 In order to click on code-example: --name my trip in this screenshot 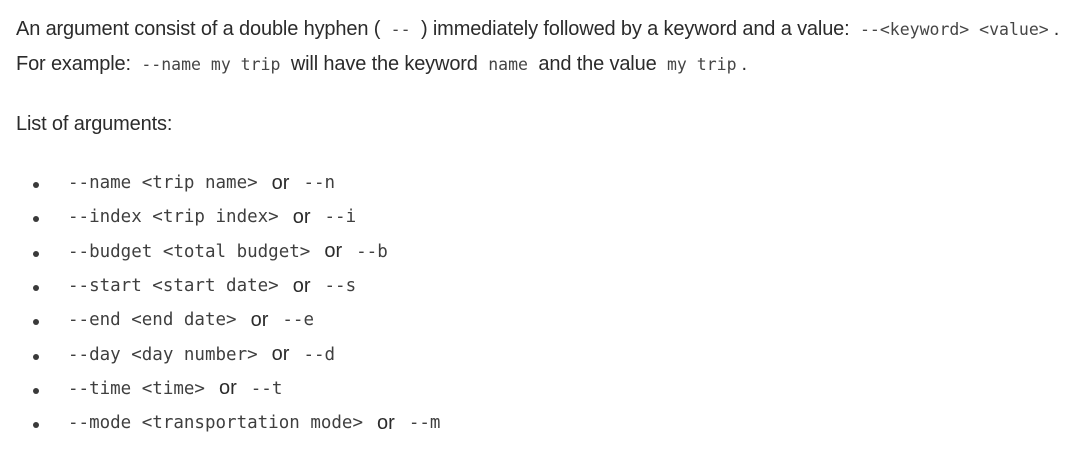, I will do `click(211, 64)`.